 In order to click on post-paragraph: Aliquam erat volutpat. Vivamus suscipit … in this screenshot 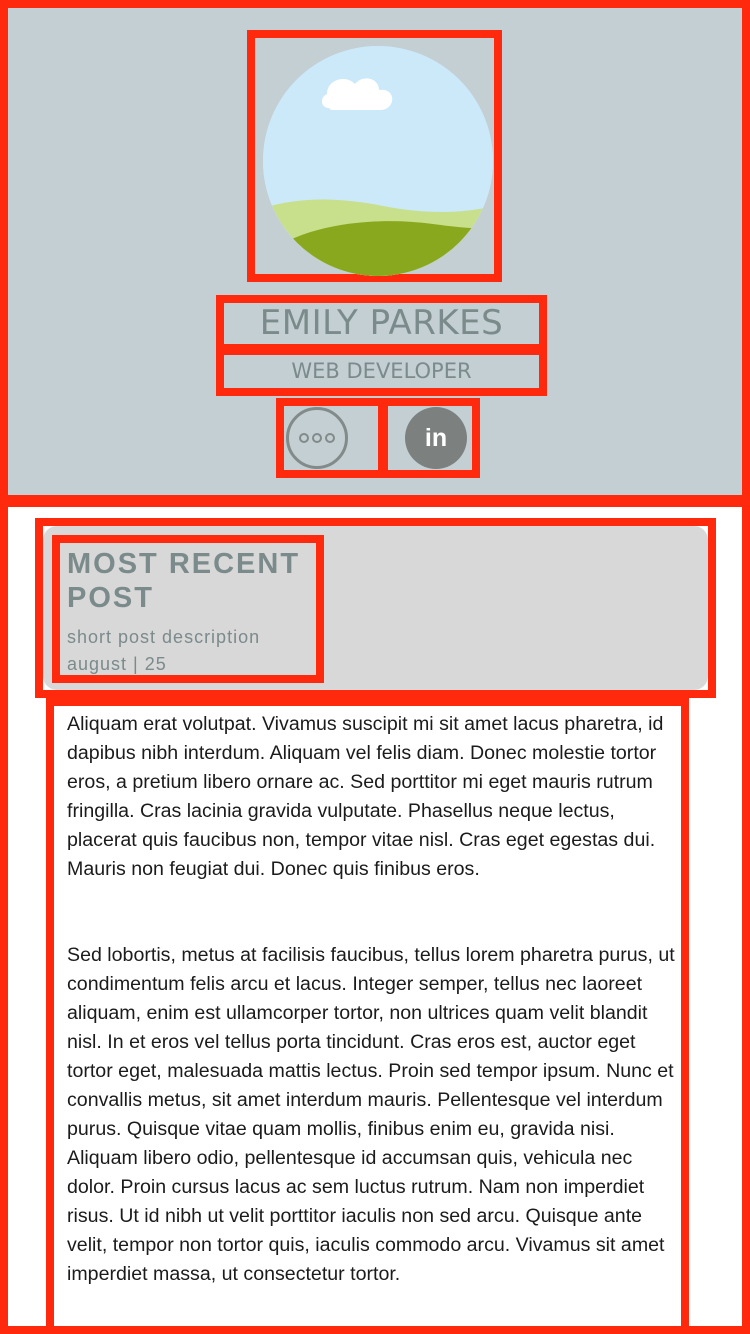, I will do `click(365, 796)`.